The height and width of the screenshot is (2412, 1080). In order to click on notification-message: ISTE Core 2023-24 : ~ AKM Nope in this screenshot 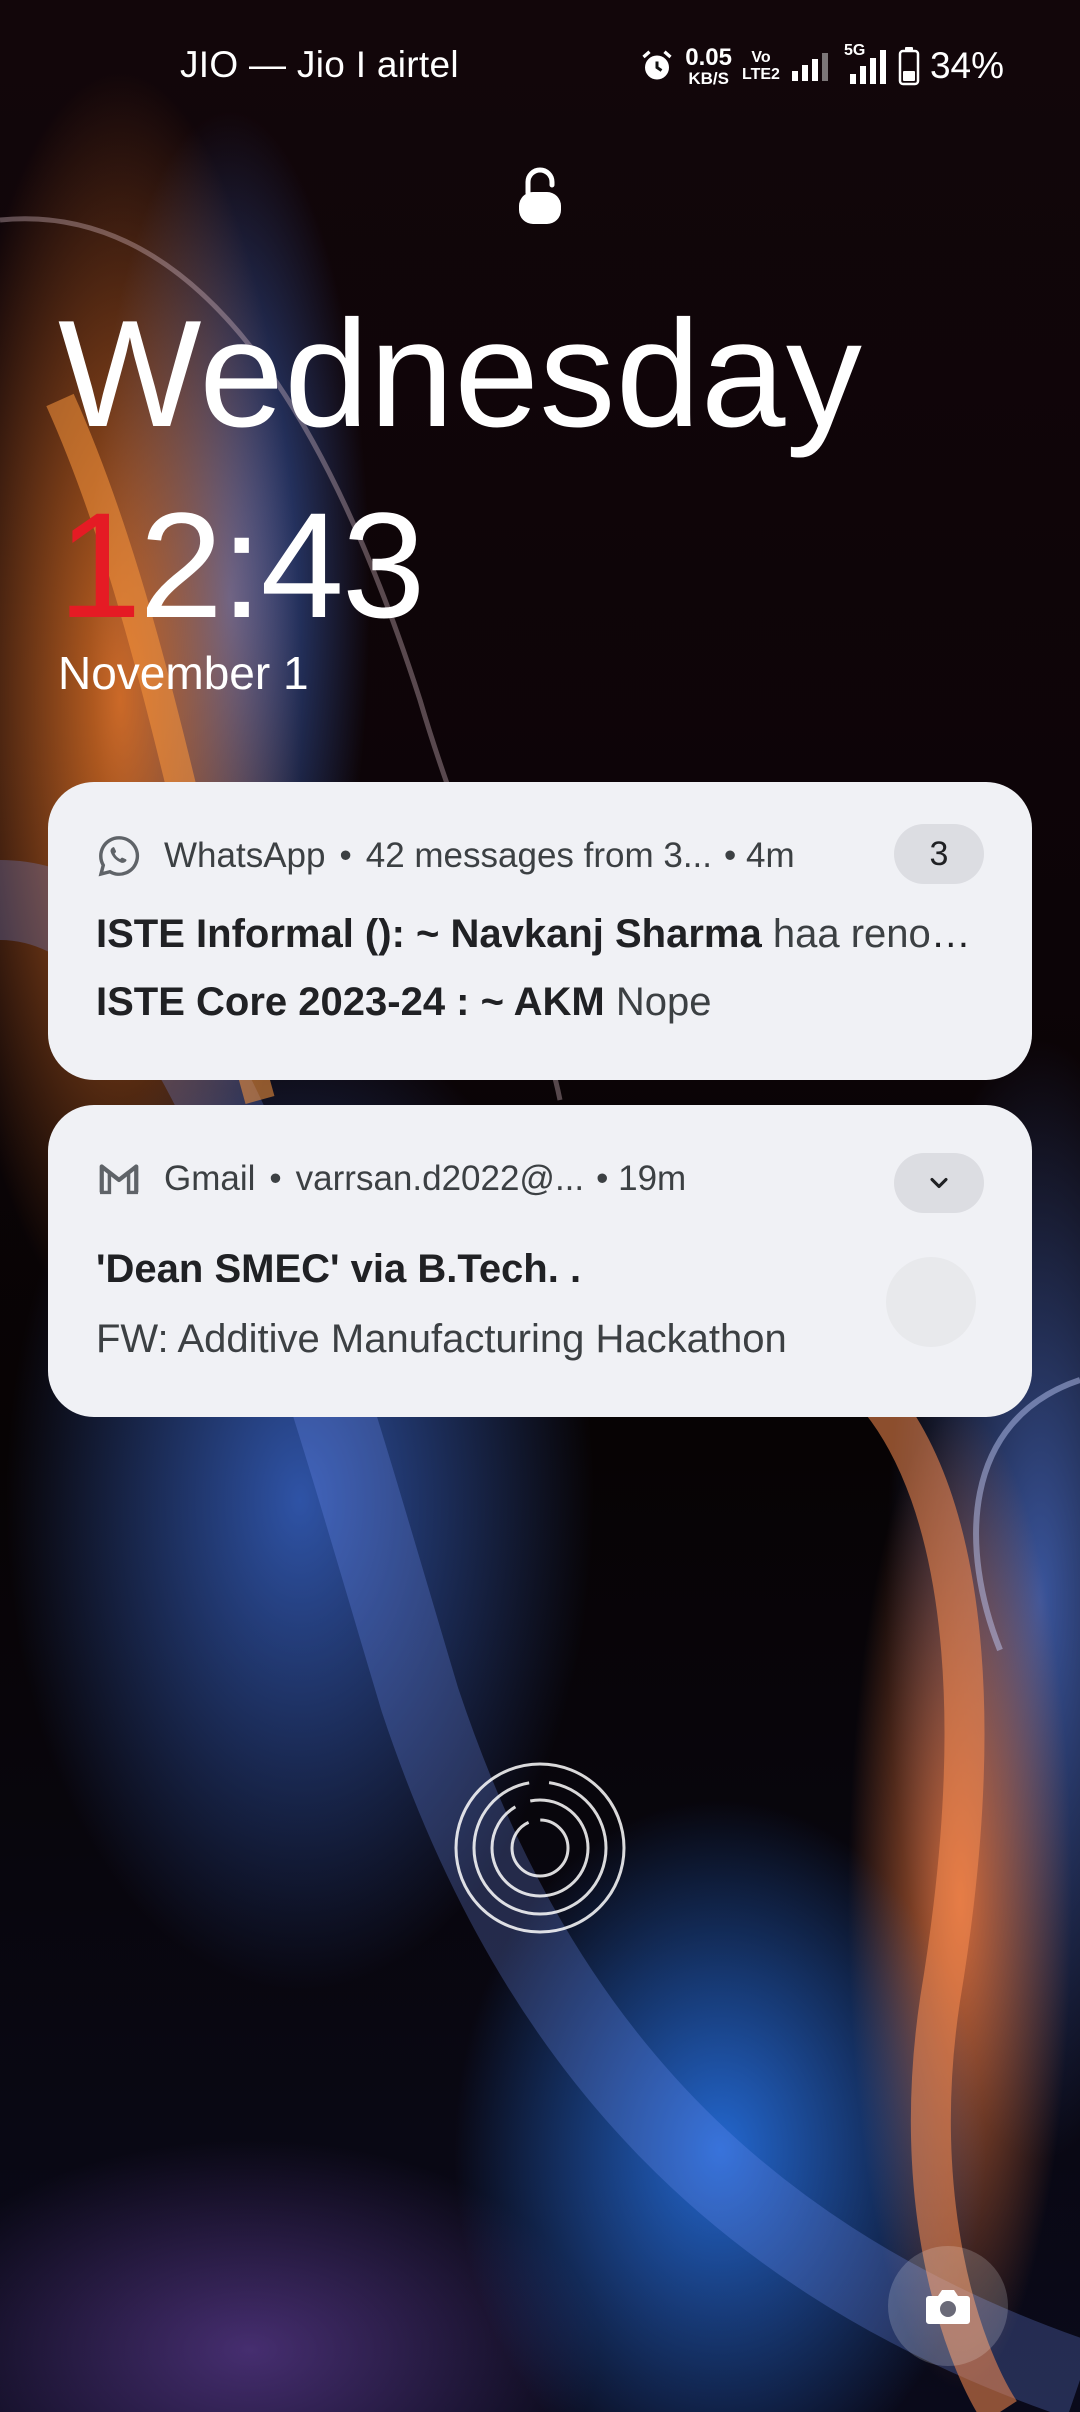, I will do `click(540, 1002)`.